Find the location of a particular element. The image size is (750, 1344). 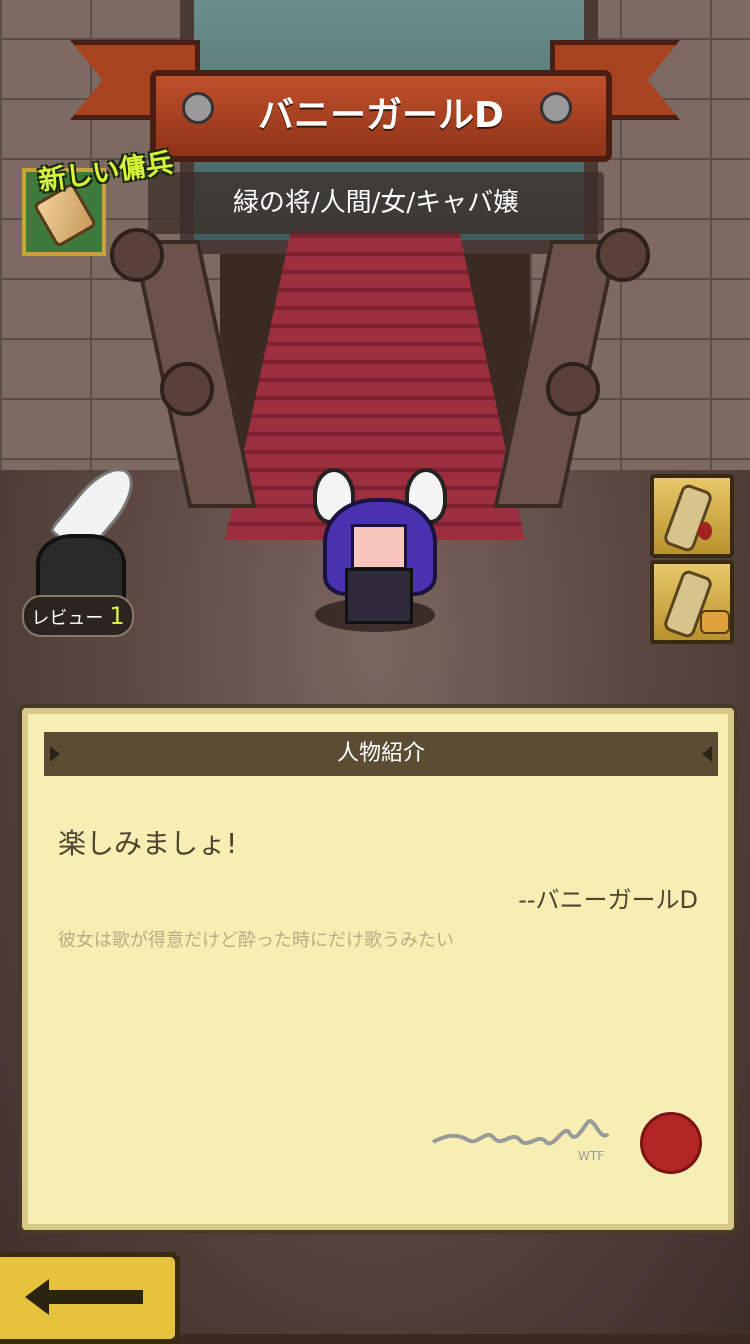

triangle-right-icon is located at coordinates (707, 754).